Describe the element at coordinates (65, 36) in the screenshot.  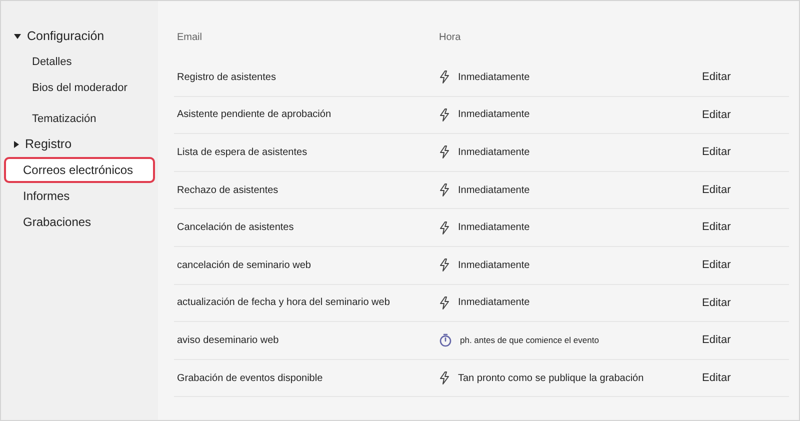
I see `sidebar-item: Configuración` at that location.